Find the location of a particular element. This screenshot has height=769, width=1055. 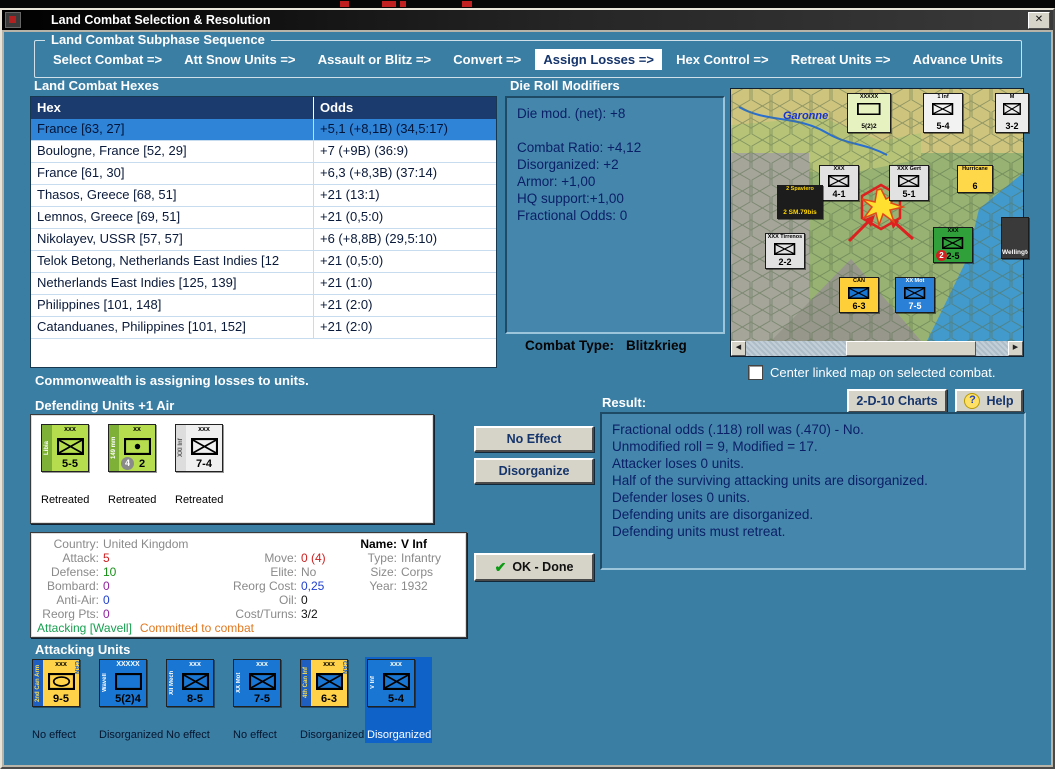

scroll-thumb is located at coordinates (911, 348).